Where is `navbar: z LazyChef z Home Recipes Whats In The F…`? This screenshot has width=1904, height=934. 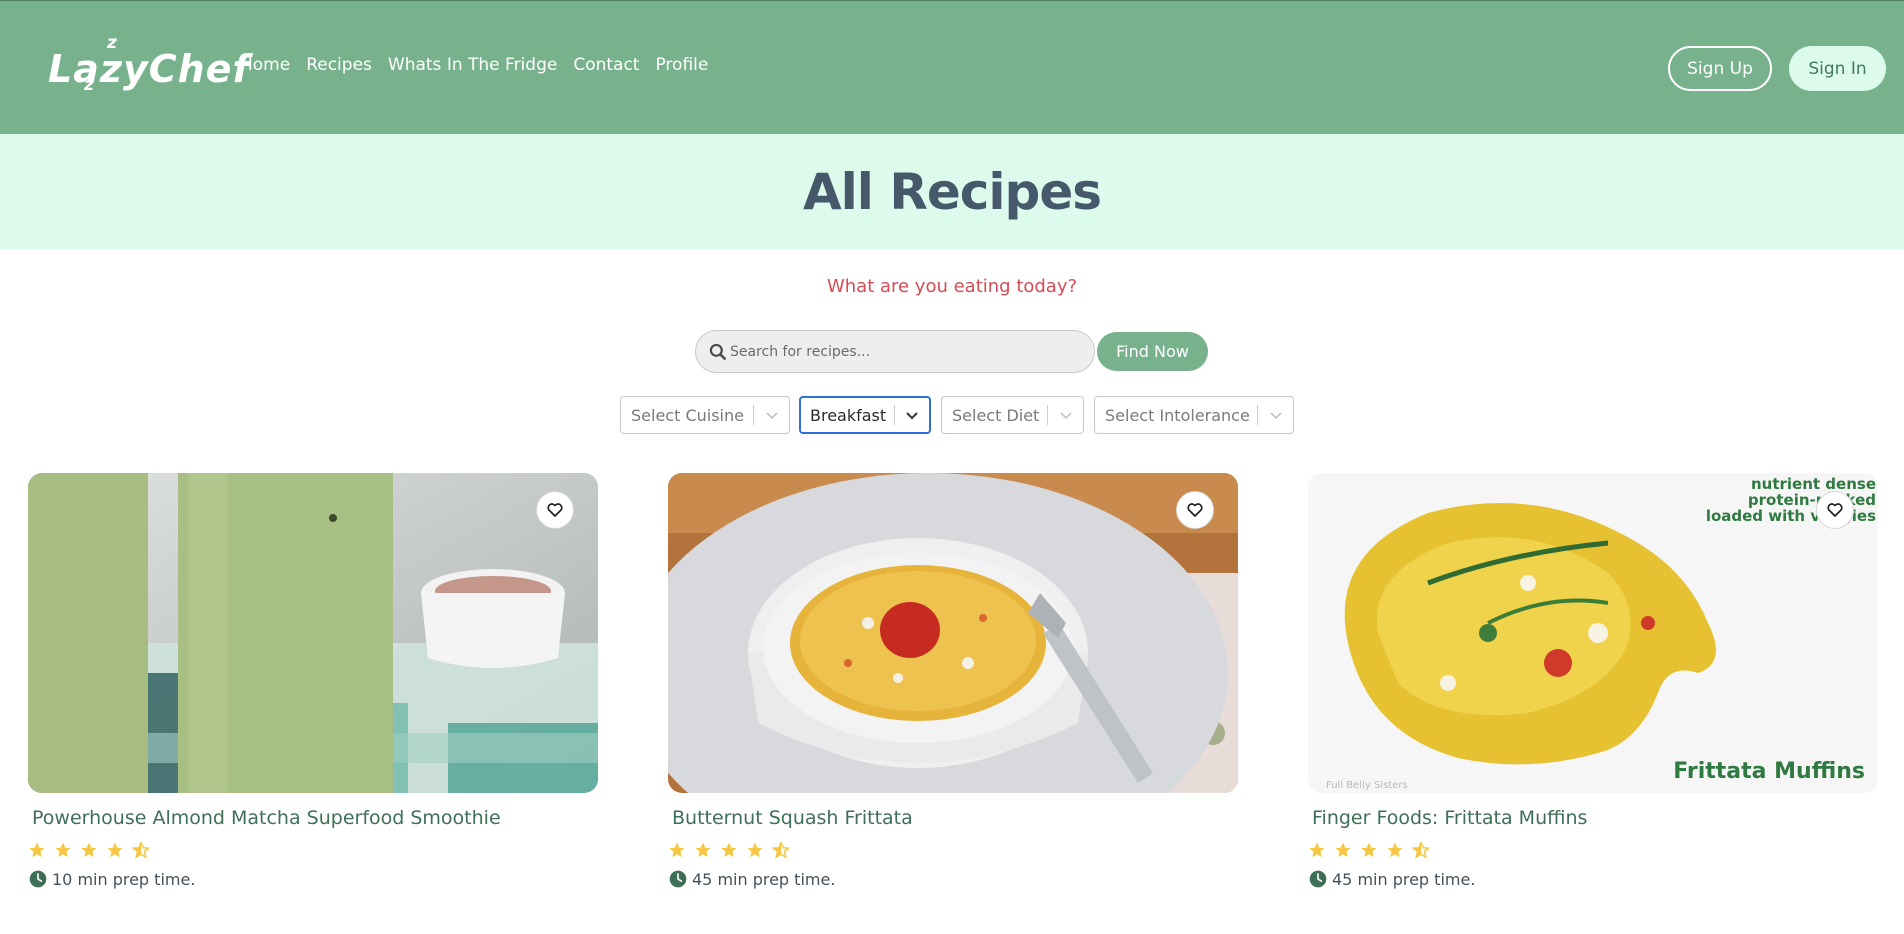
navbar: z LazyChef z Home Recipes Whats In The F… is located at coordinates (952, 67).